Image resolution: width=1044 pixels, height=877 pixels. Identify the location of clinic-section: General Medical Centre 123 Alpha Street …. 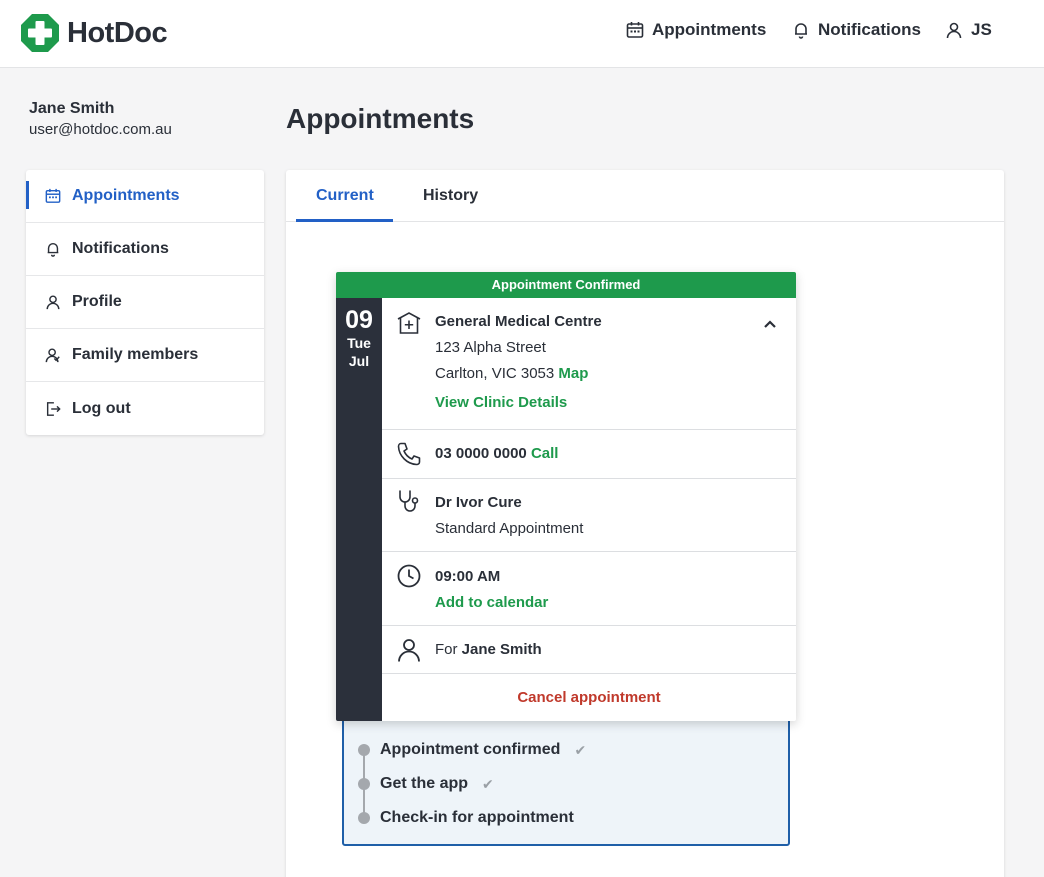
(589, 364).